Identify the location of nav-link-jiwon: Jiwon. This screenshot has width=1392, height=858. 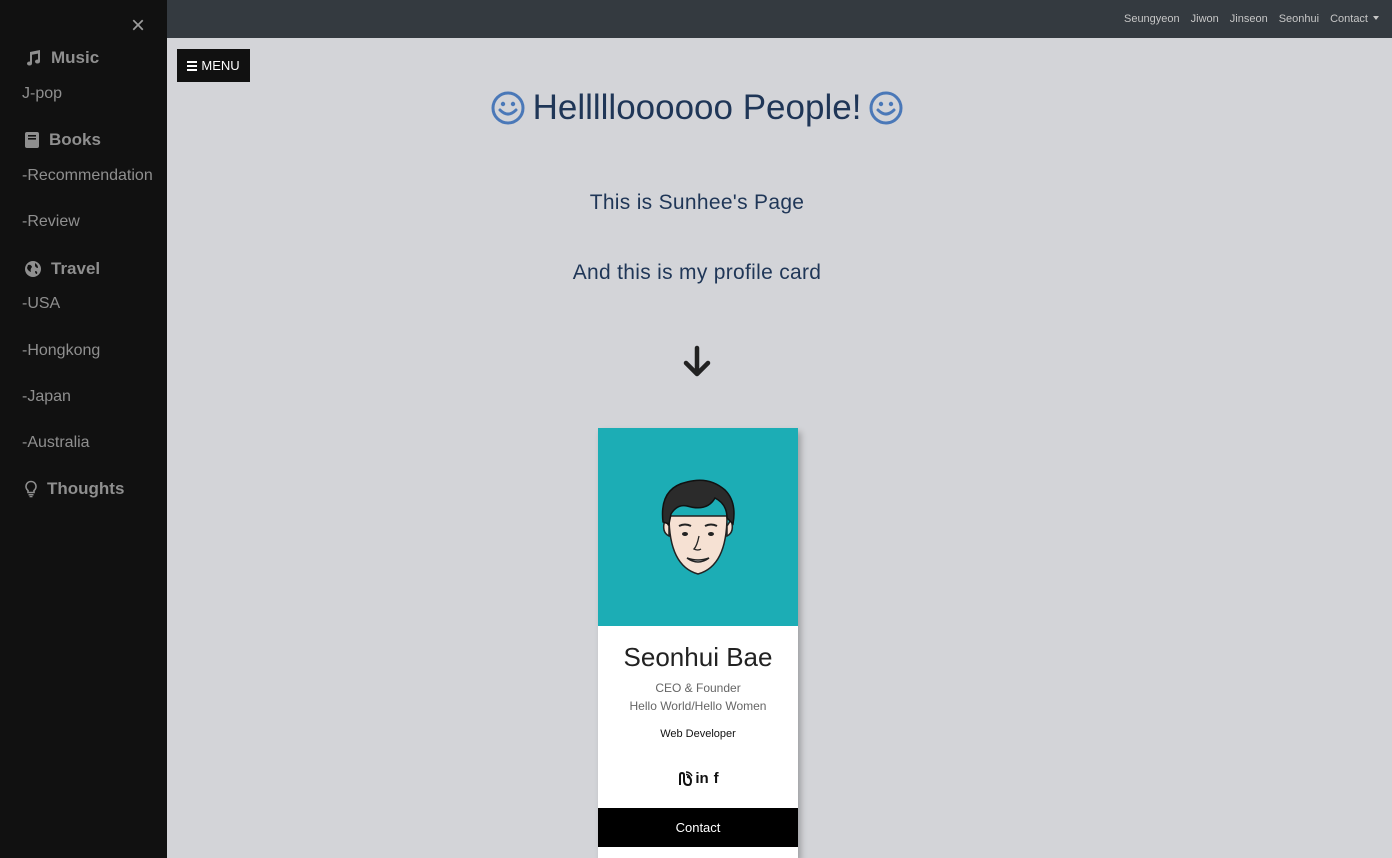
(1205, 19).